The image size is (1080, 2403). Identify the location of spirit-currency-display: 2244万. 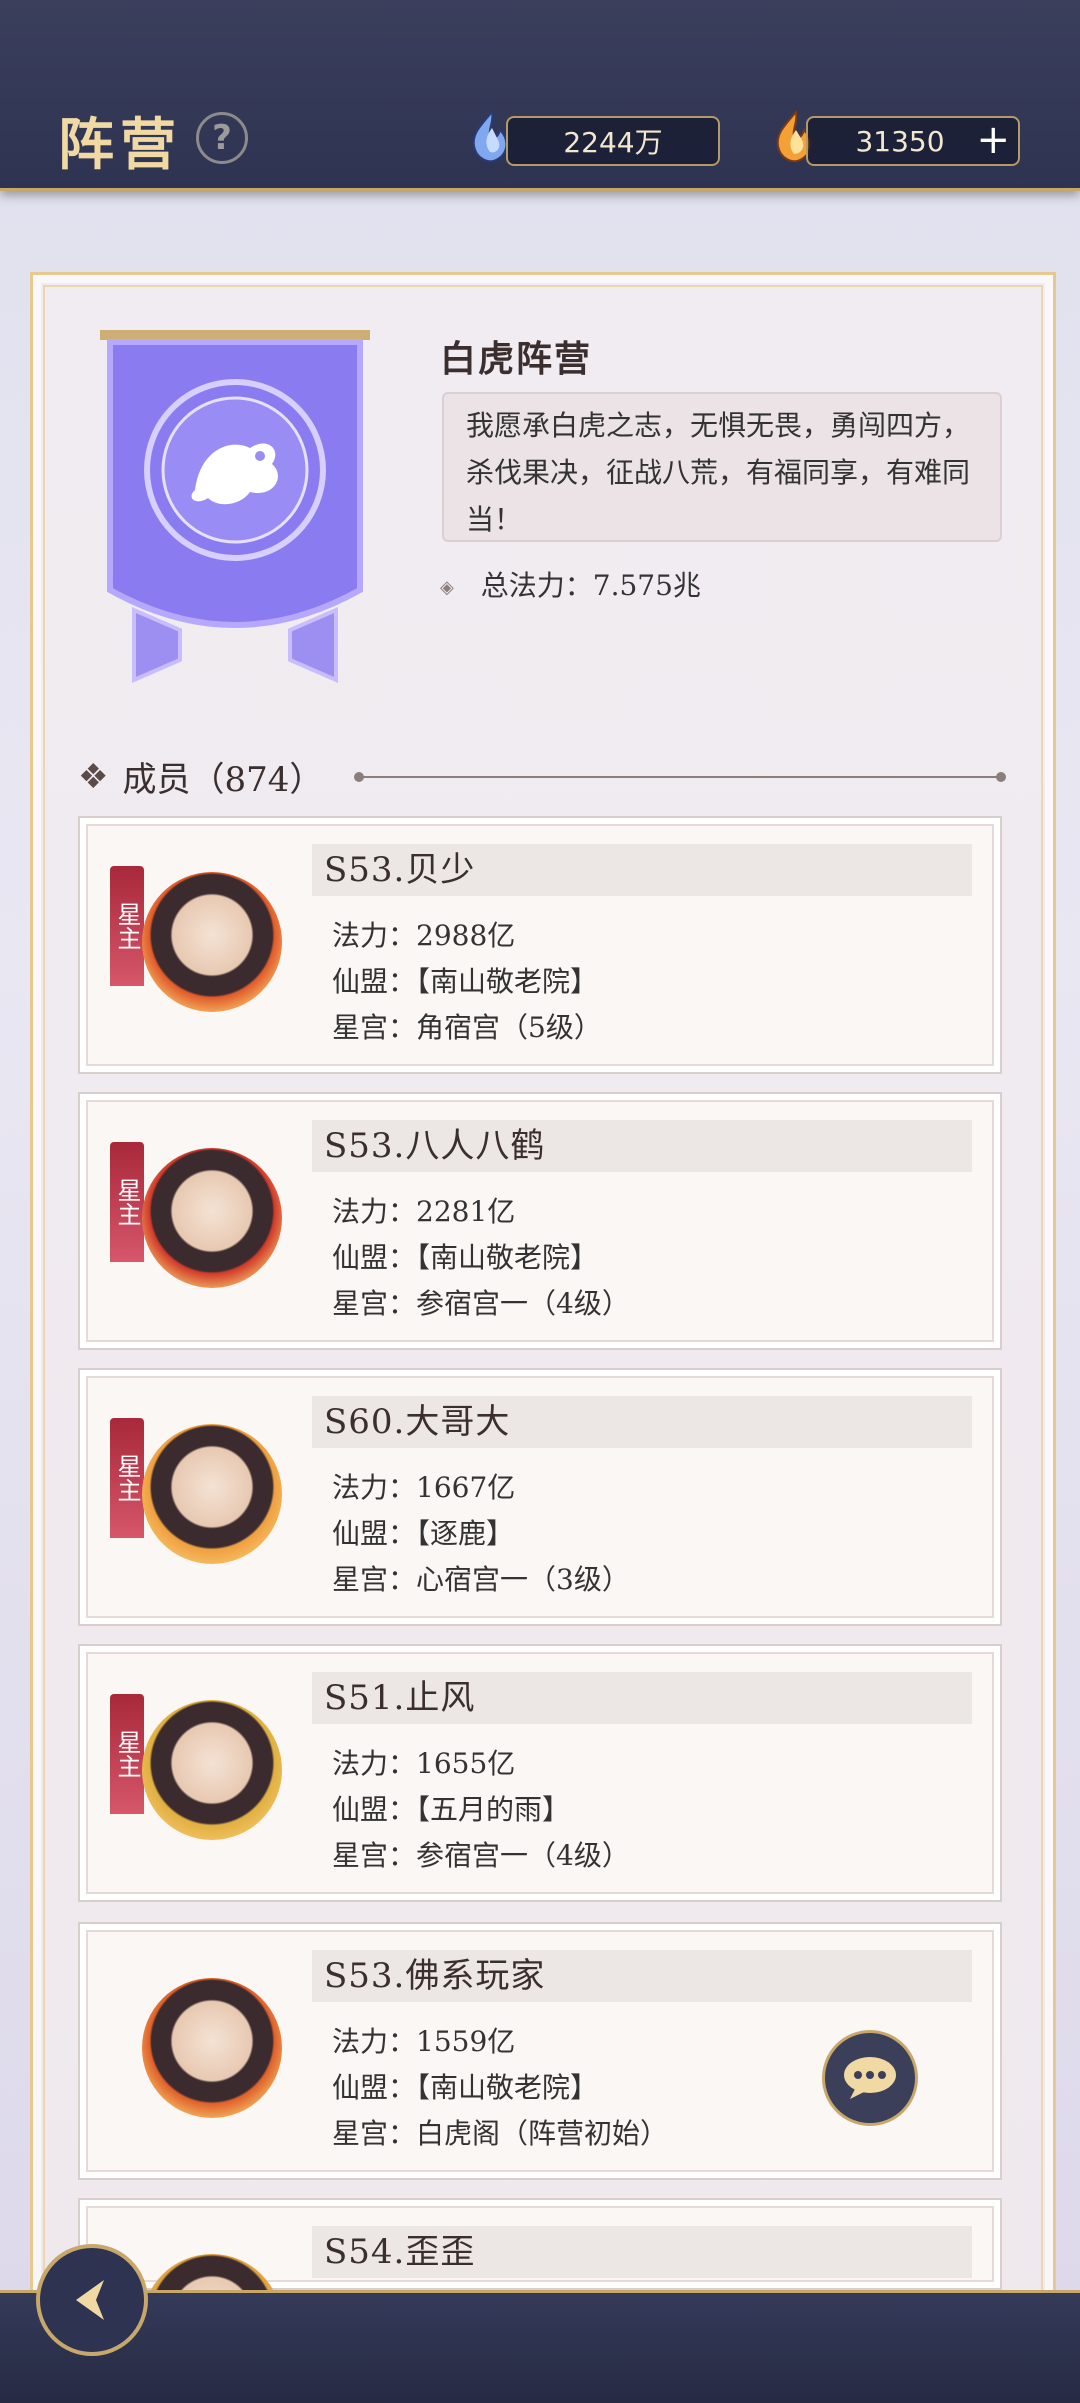
(613, 141).